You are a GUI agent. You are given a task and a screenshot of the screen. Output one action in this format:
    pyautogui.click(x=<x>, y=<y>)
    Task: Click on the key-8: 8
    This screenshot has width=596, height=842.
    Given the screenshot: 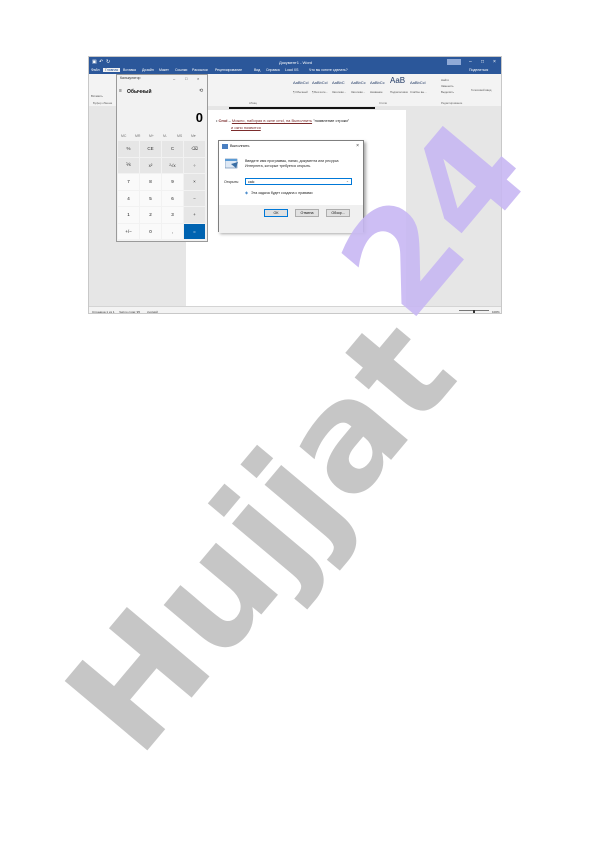 What is the action you would take?
    pyautogui.click(x=150, y=182)
    